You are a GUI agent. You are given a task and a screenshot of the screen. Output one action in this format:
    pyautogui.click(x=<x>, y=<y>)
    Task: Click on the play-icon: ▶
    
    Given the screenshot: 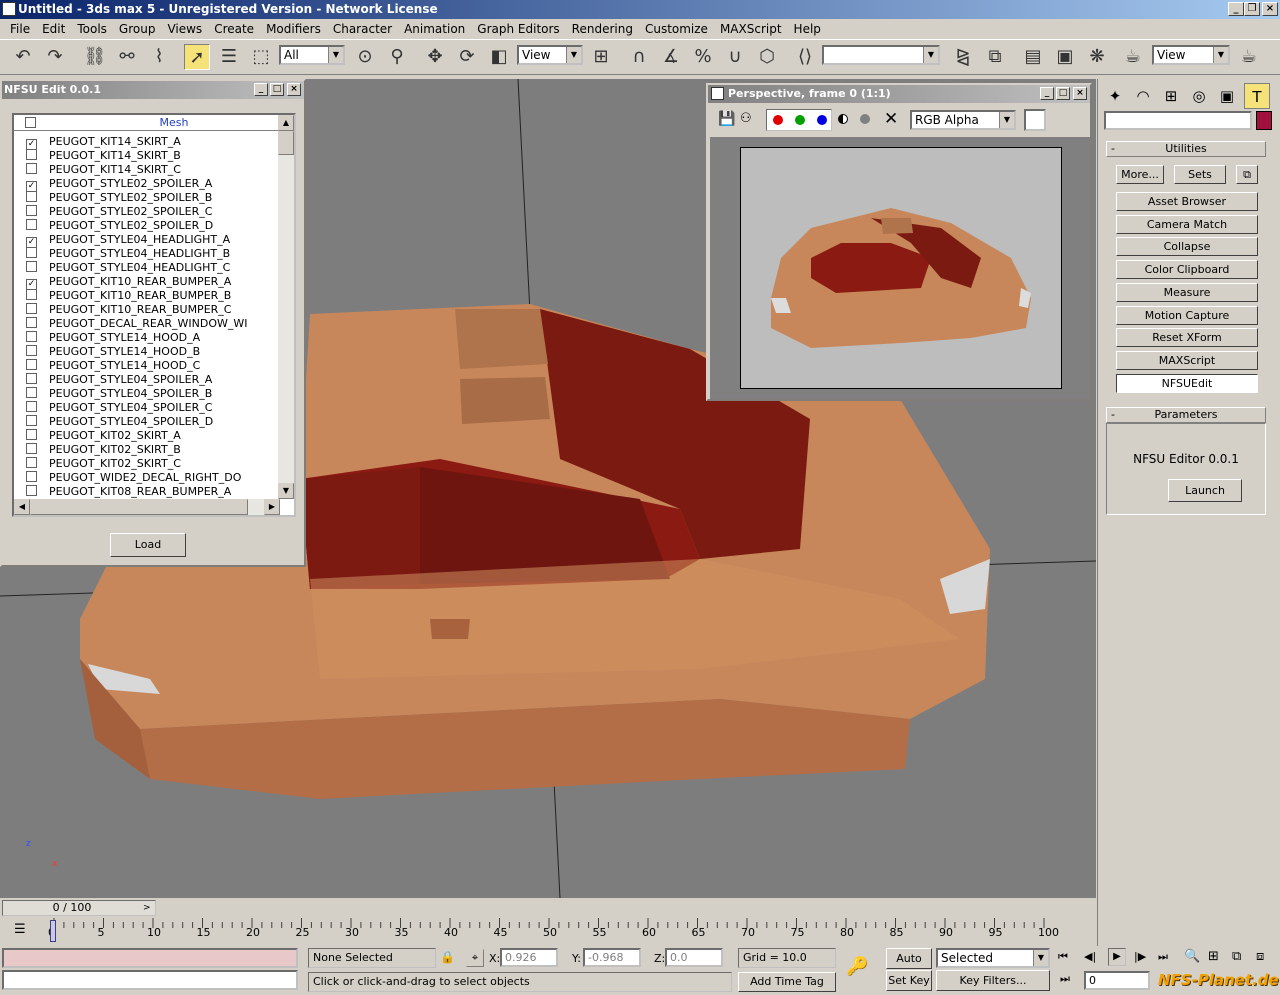 What is the action you would take?
    pyautogui.click(x=1117, y=957)
    